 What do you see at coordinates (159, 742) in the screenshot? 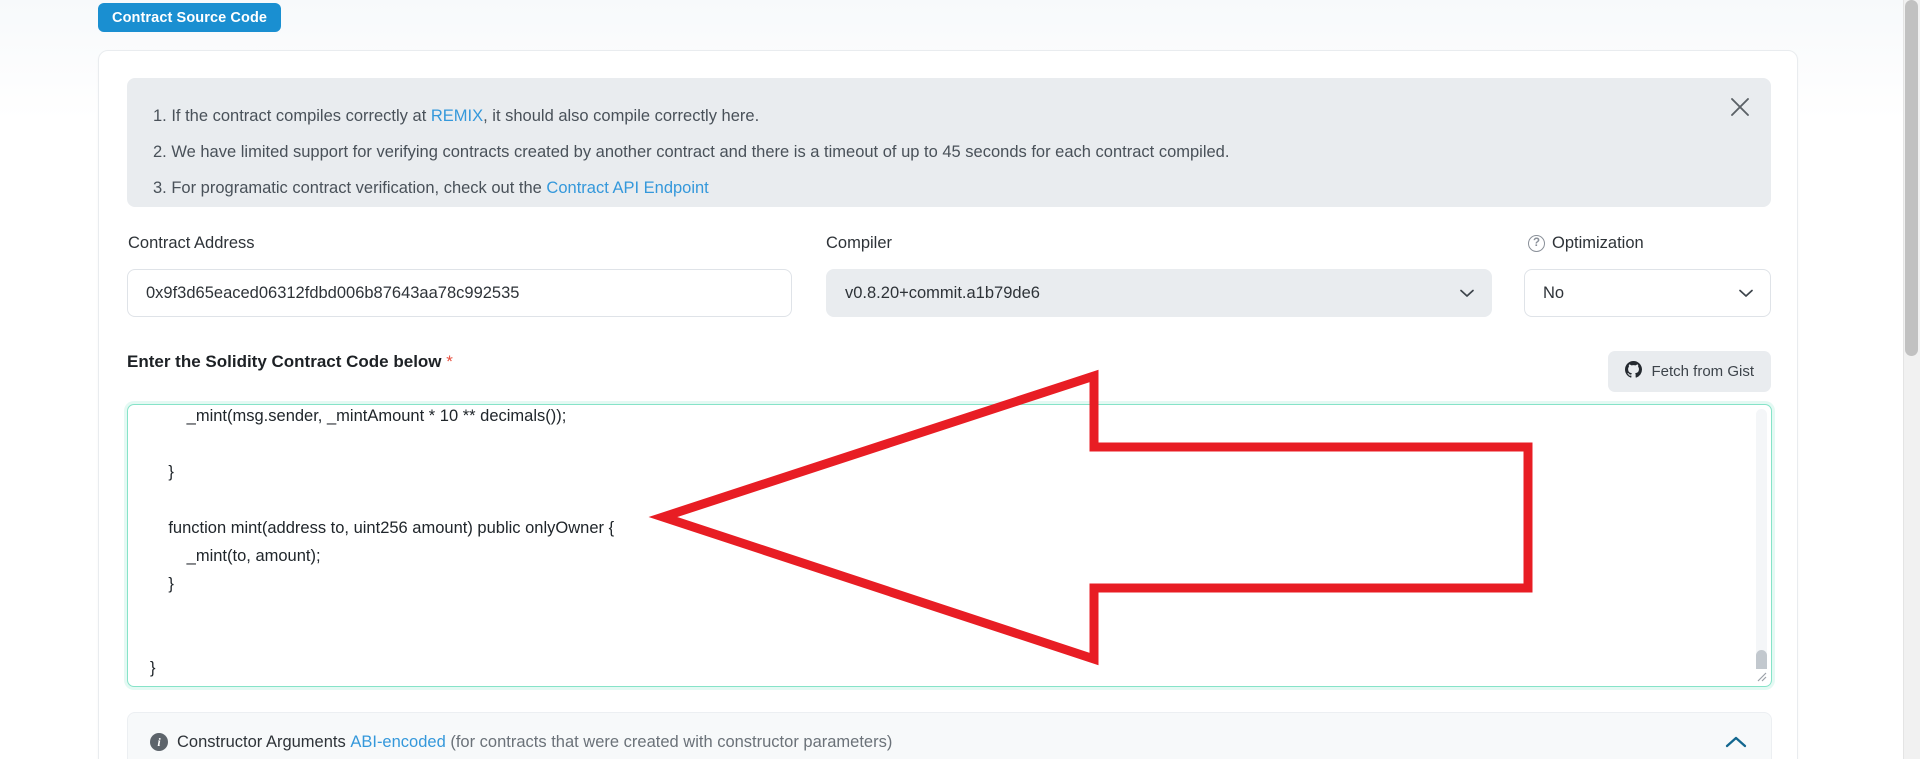
I see `info-icon: i` at bounding box center [159, 742].